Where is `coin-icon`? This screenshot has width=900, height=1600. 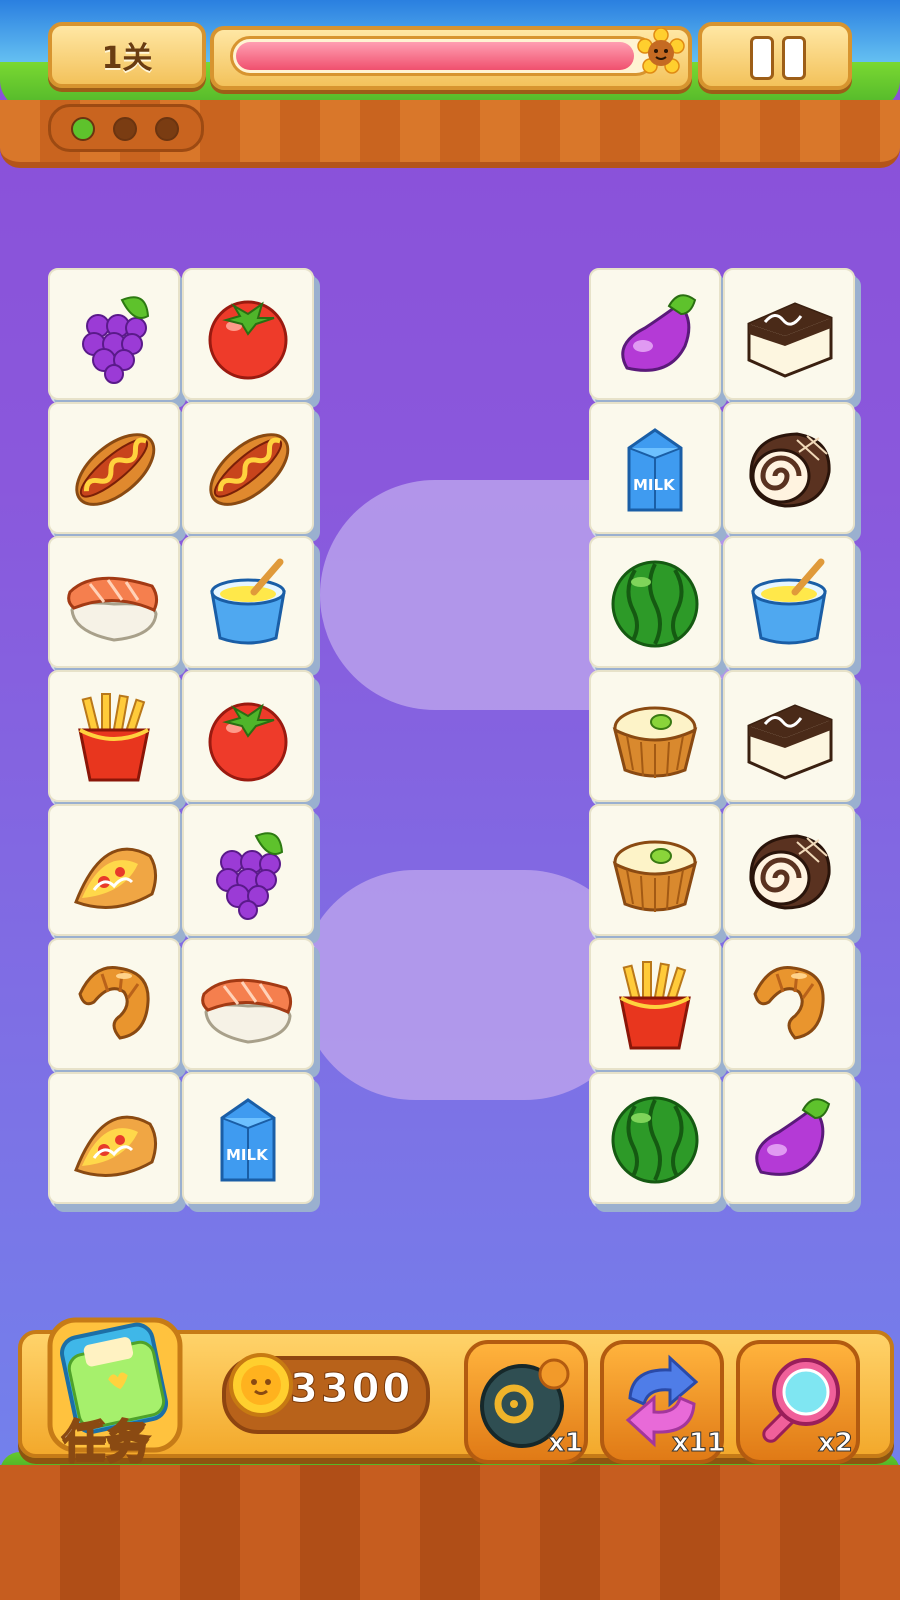
coin-icon is located at coordinates (261, 1385).